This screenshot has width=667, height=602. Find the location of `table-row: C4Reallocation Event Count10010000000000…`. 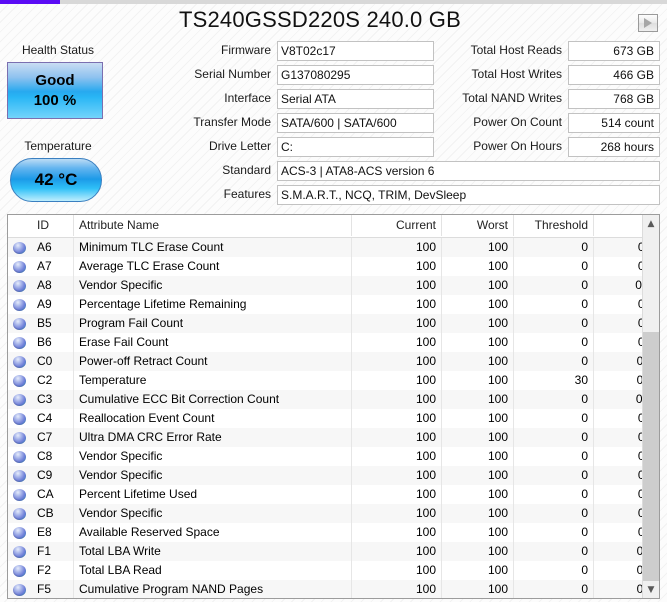

table-row: C4Reallocation Event Count10010000000000… is located at coordinates (333, 418).